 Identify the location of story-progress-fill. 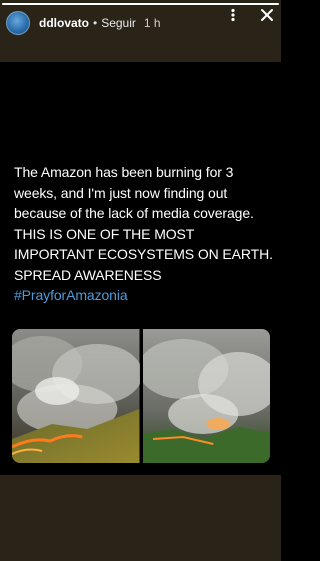
(140, 4).